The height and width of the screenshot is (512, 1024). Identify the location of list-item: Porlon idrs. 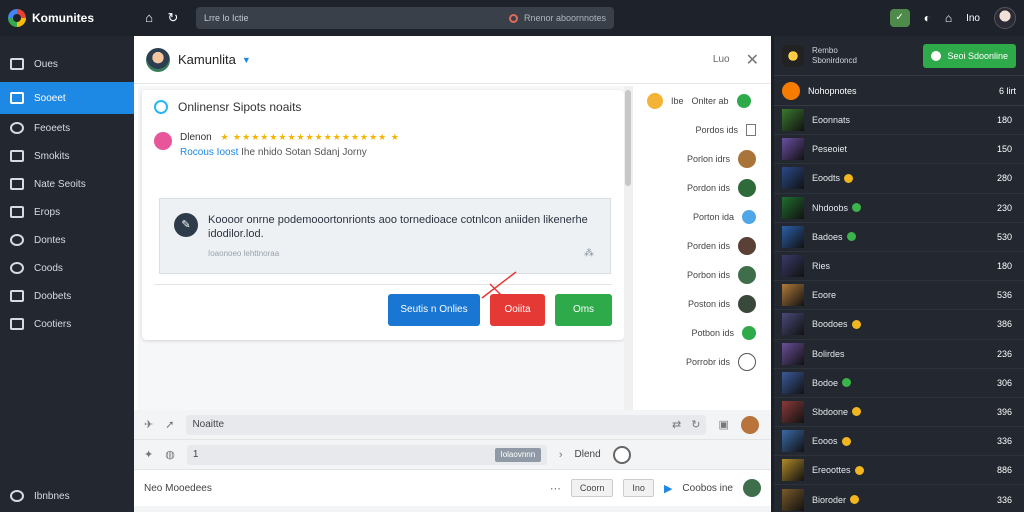
(699, 158).